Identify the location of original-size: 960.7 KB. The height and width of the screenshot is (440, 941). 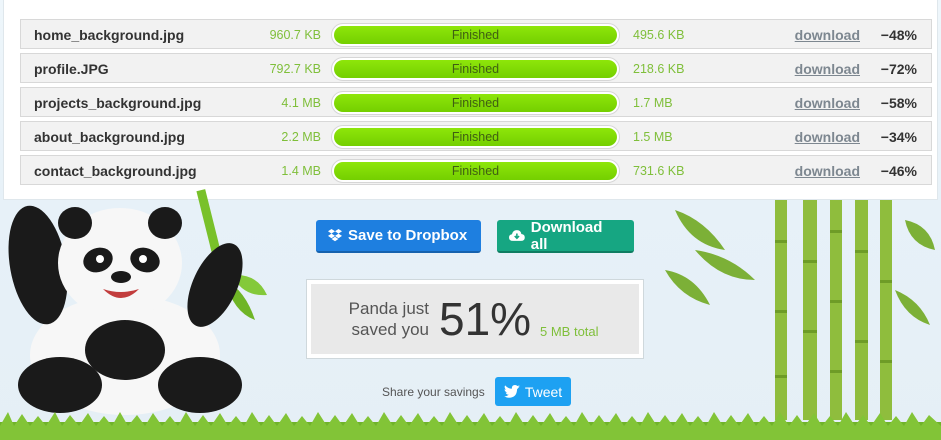
(295, 35).